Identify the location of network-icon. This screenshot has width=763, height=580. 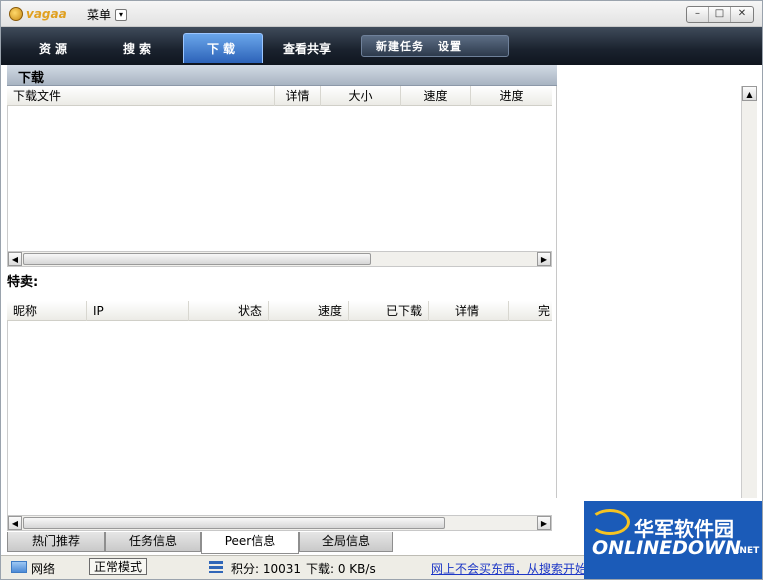
(19, 567).